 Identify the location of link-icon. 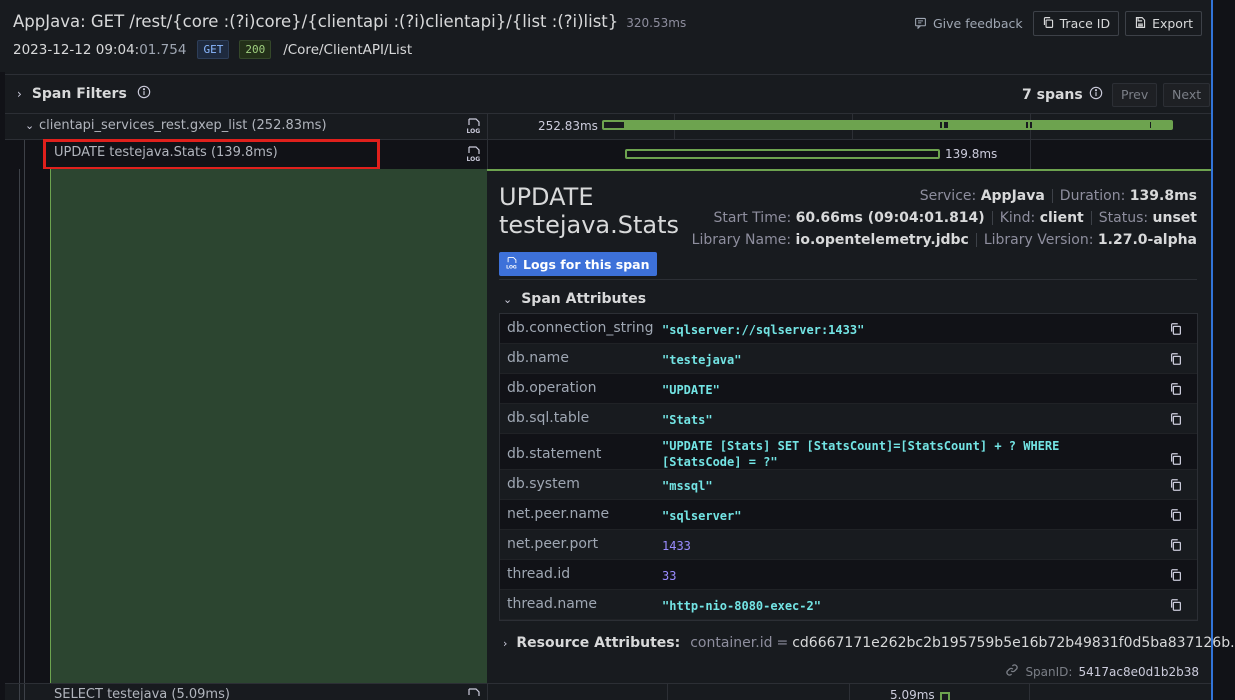
(1012, 671).